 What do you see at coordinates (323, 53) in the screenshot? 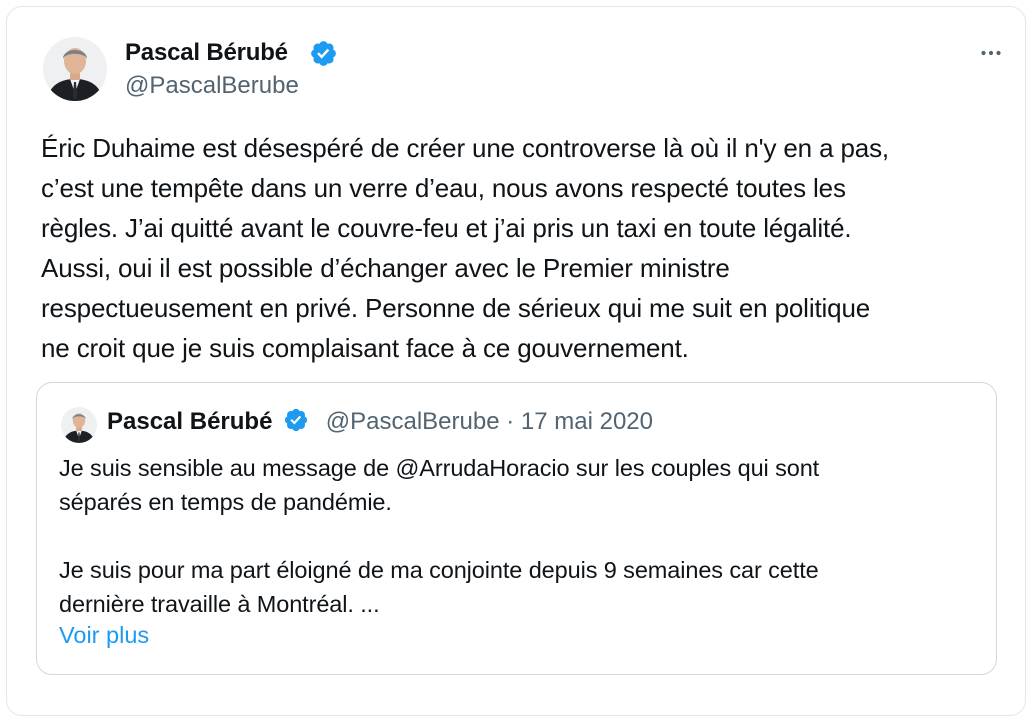
I see `verified-badge-icon` at bounding box center [323, 53].